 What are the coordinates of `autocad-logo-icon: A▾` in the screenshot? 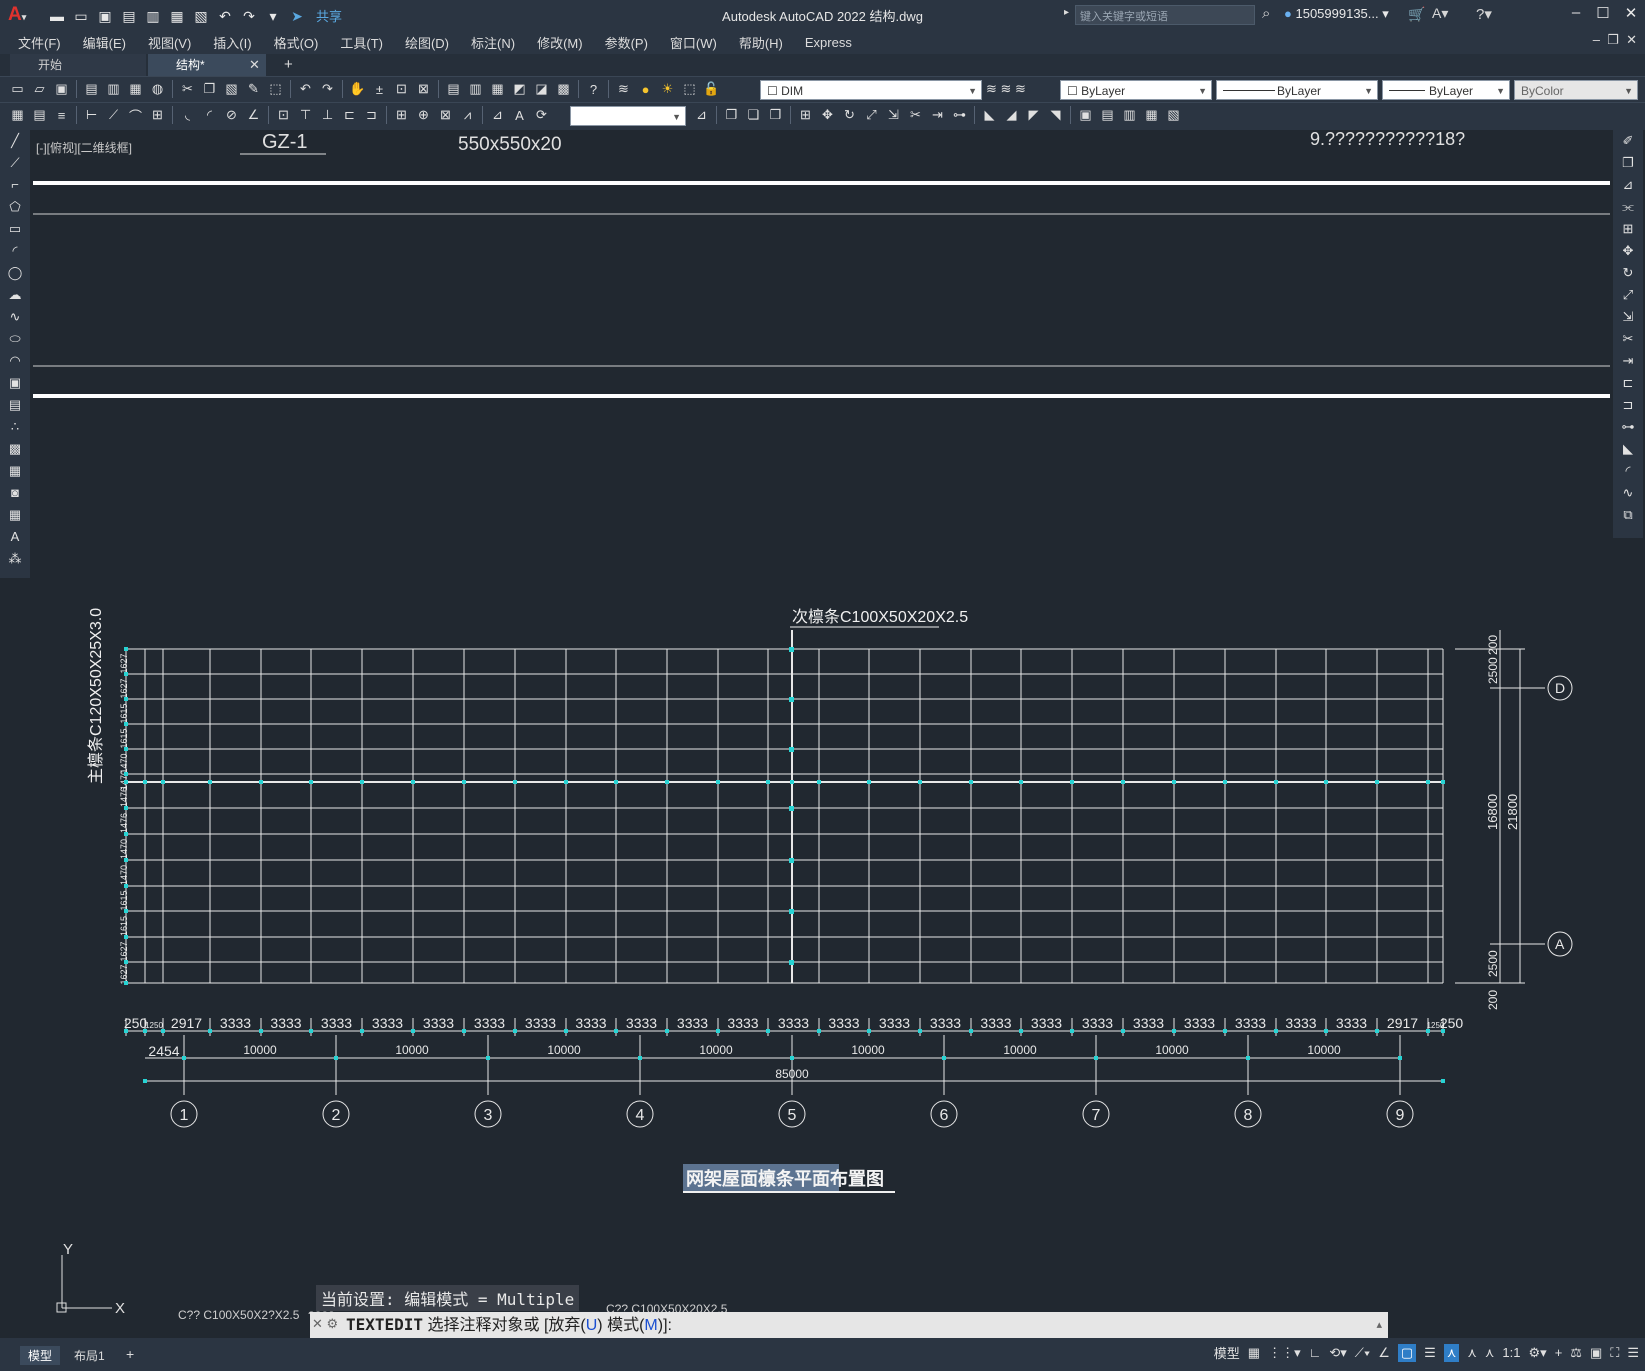 It's located at (17, 15).